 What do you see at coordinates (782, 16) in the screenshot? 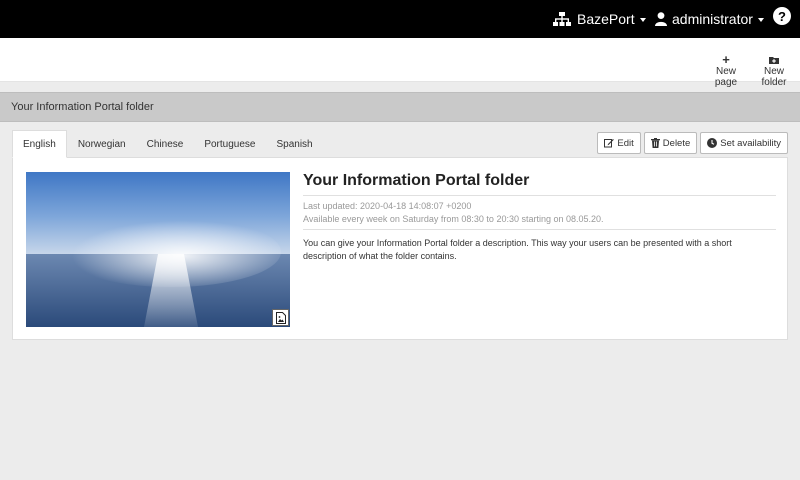
I see `help-icon: ?` at bounding box center [782, 16].